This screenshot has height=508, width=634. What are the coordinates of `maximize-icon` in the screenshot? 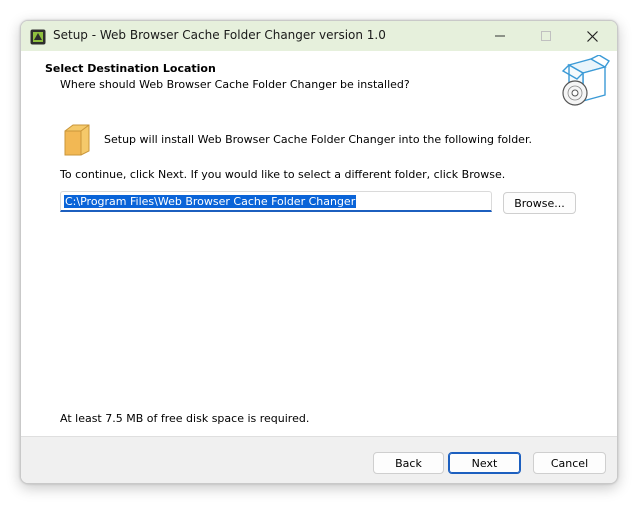 It's located at (546, 36).